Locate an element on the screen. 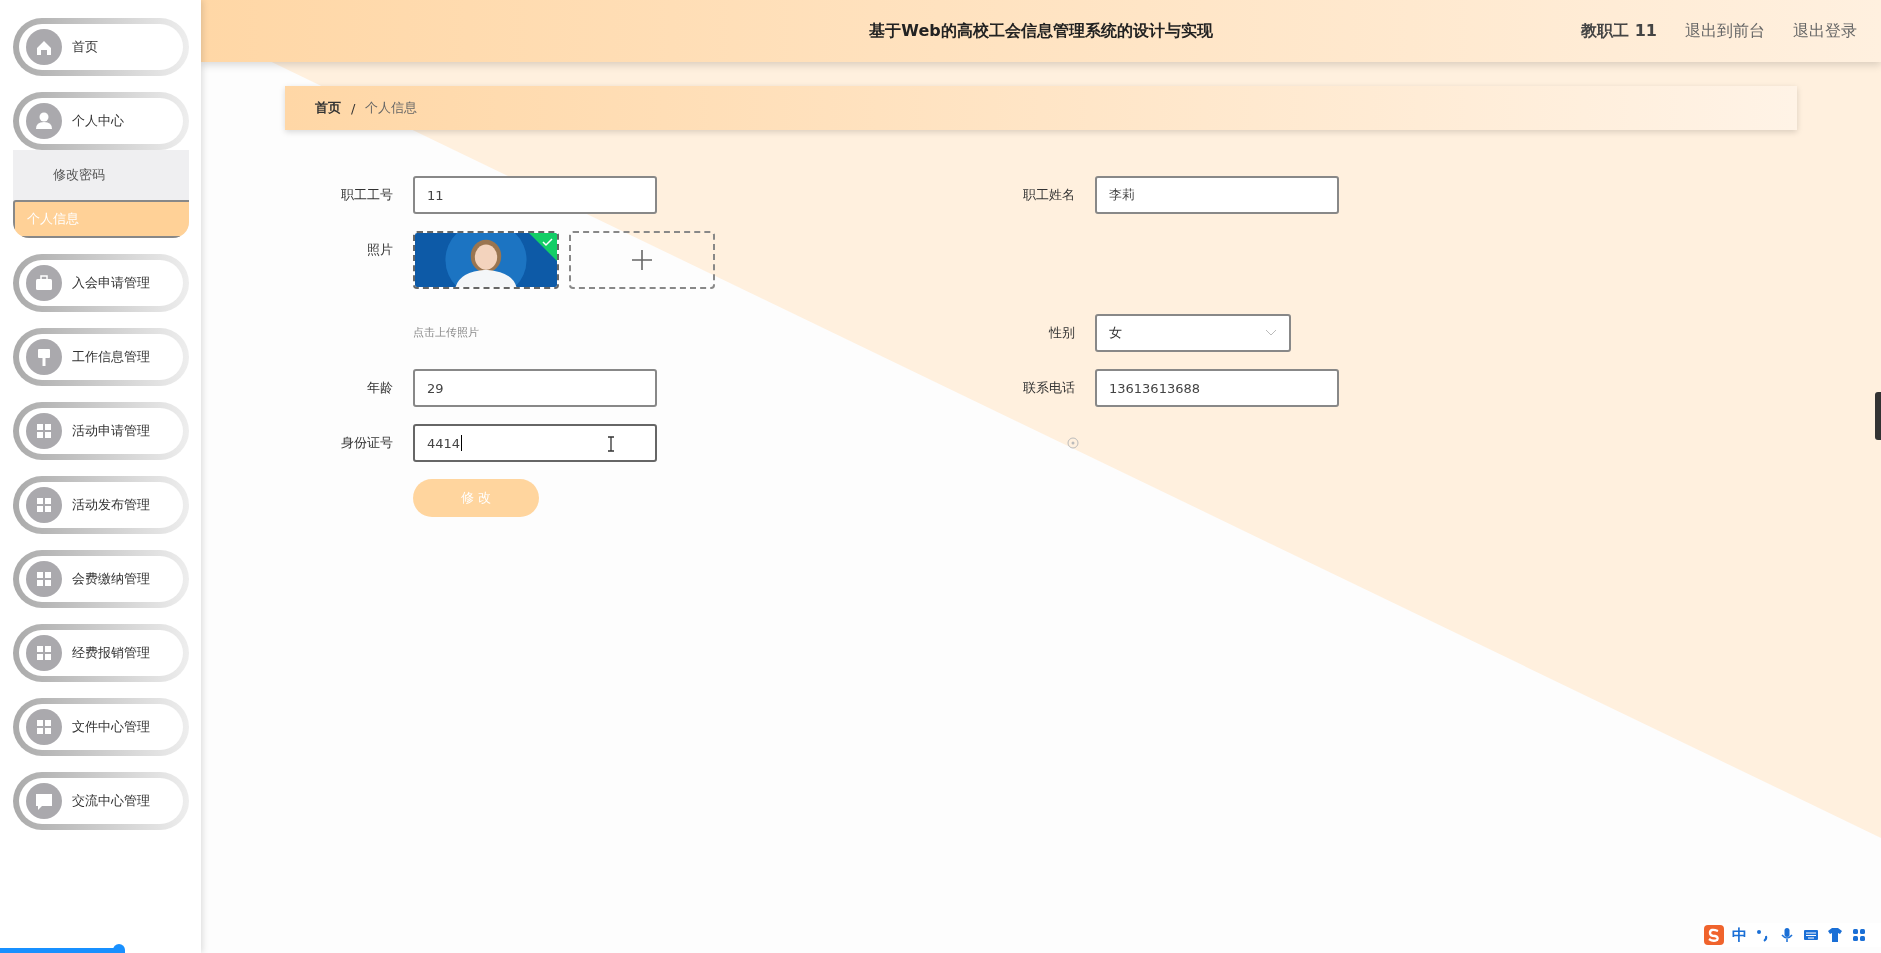 The height and width of the screenshot is (953, 1881). breadcrumb-link: 个人信息 is located at coordinates (391, 108).